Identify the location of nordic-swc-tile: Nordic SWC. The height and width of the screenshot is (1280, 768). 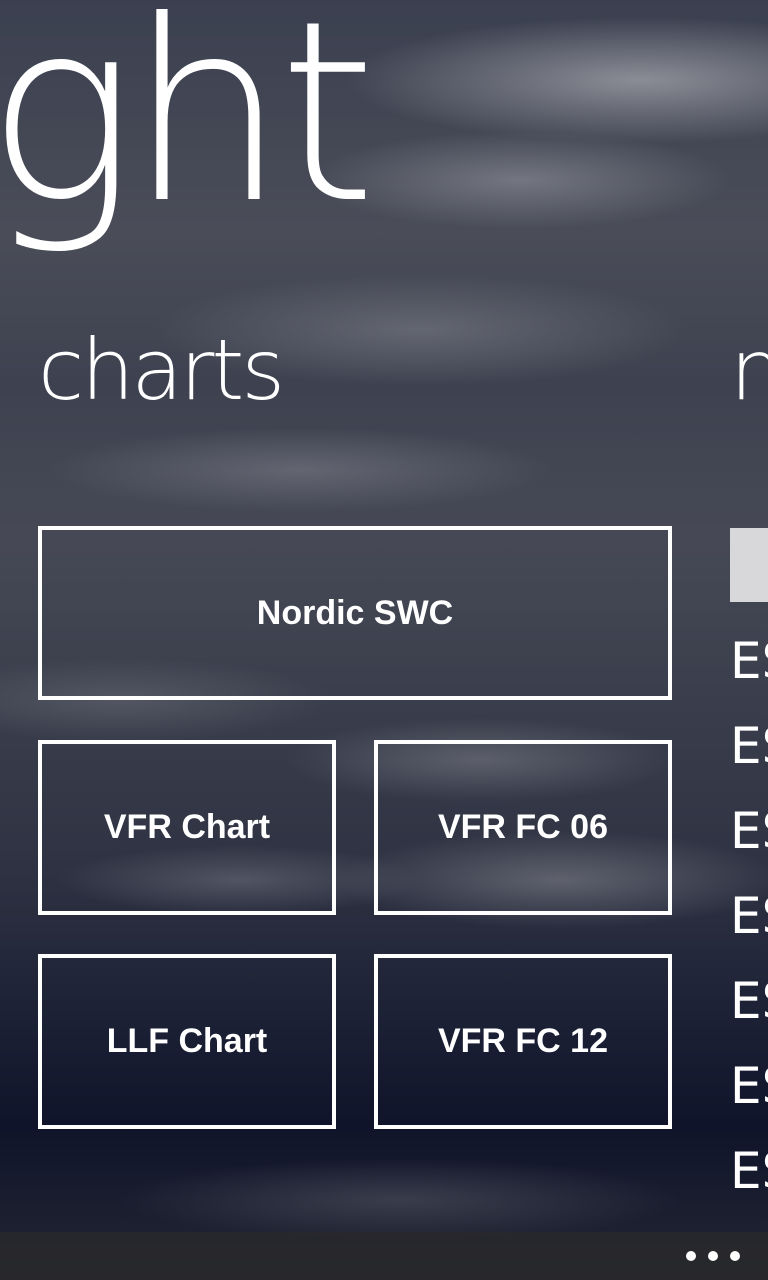
(355, 613).